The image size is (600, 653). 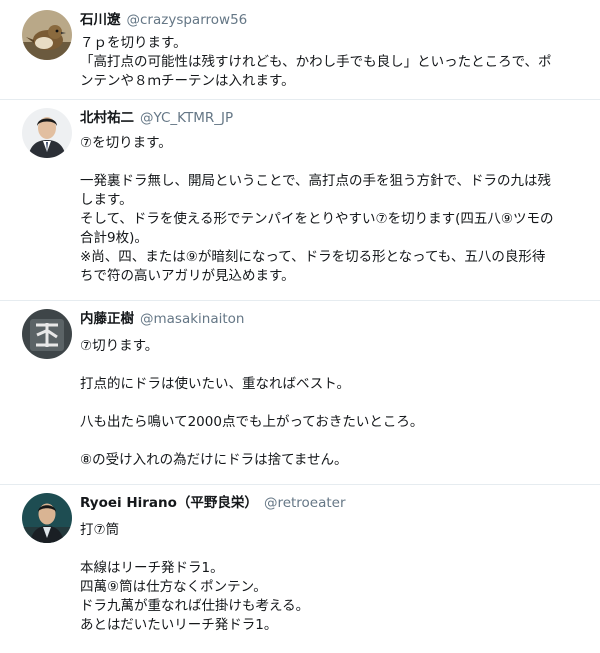 I want to click on user-handle: @masakinaiton, so click(x=192, y=319).